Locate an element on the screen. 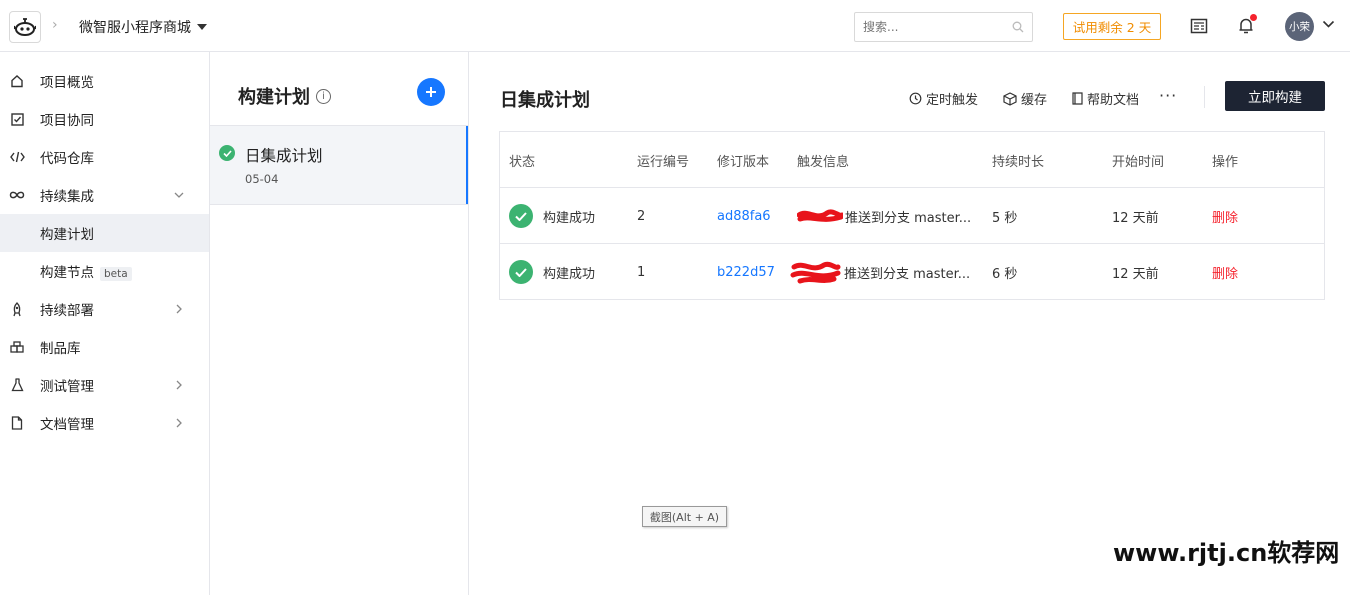 This screenshot has width=1350, height=595. plan-date: 05-04 is located at coordinates (262, 179).